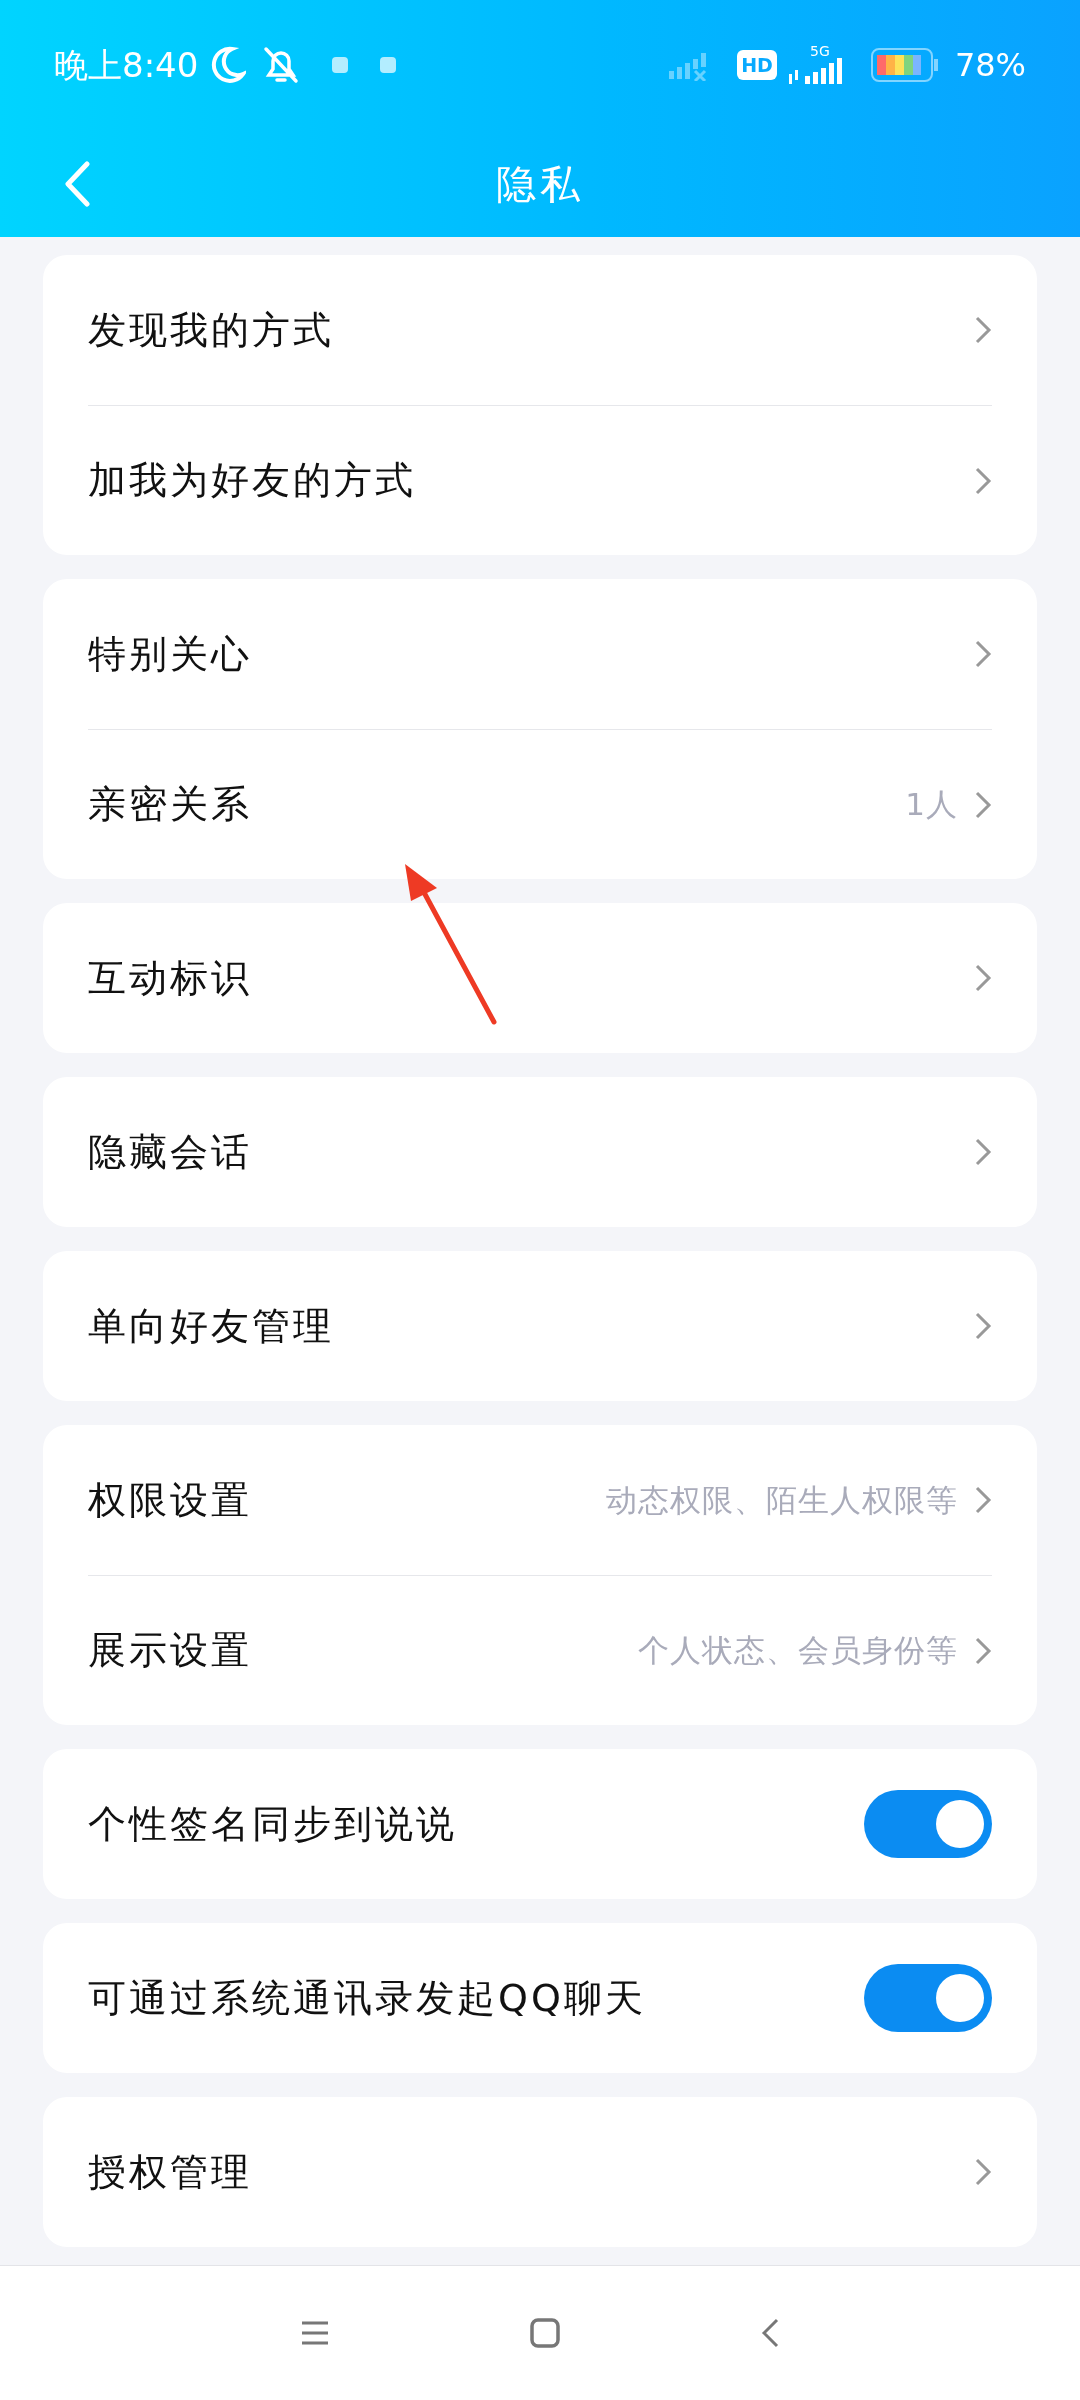 This screenshot has height=2400, width=1080. Describe the element at coordinates (281, 65) in the screenshot. I see `bell-off-icon` at that location.